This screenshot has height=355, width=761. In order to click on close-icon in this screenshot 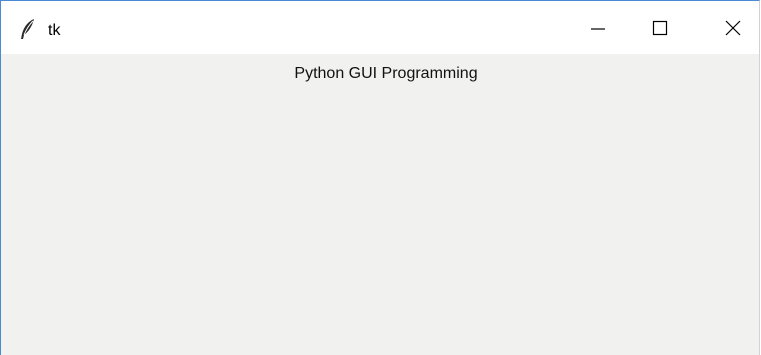, I will do `click(733, 28)`.